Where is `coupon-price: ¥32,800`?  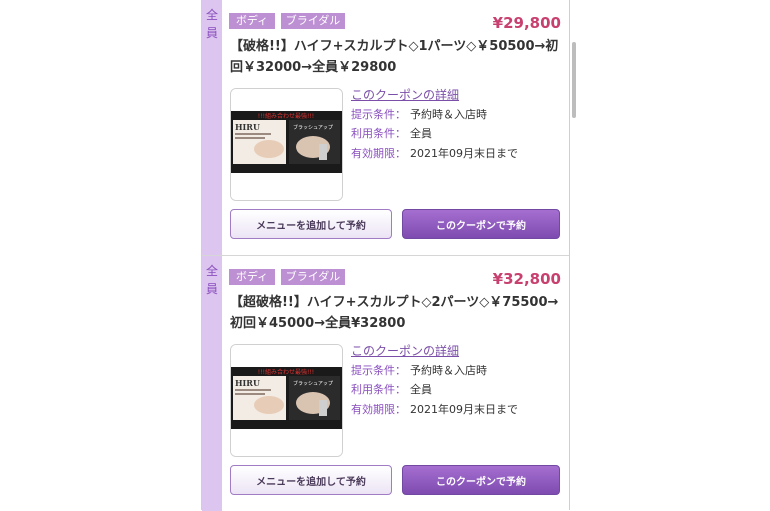 coupon-price: ¥32,800 is located at coordinates (526, 279).